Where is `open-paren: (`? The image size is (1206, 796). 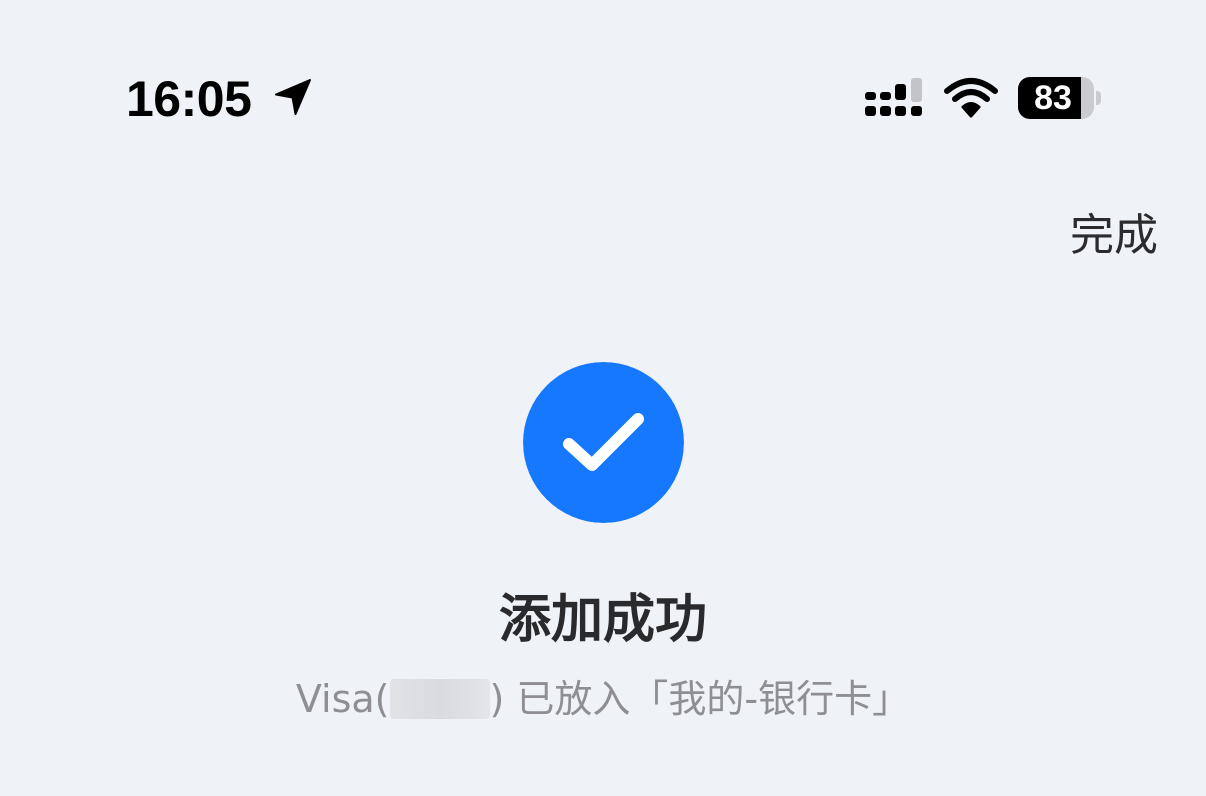
open-paren: ( is located at coordinates (382, 699).